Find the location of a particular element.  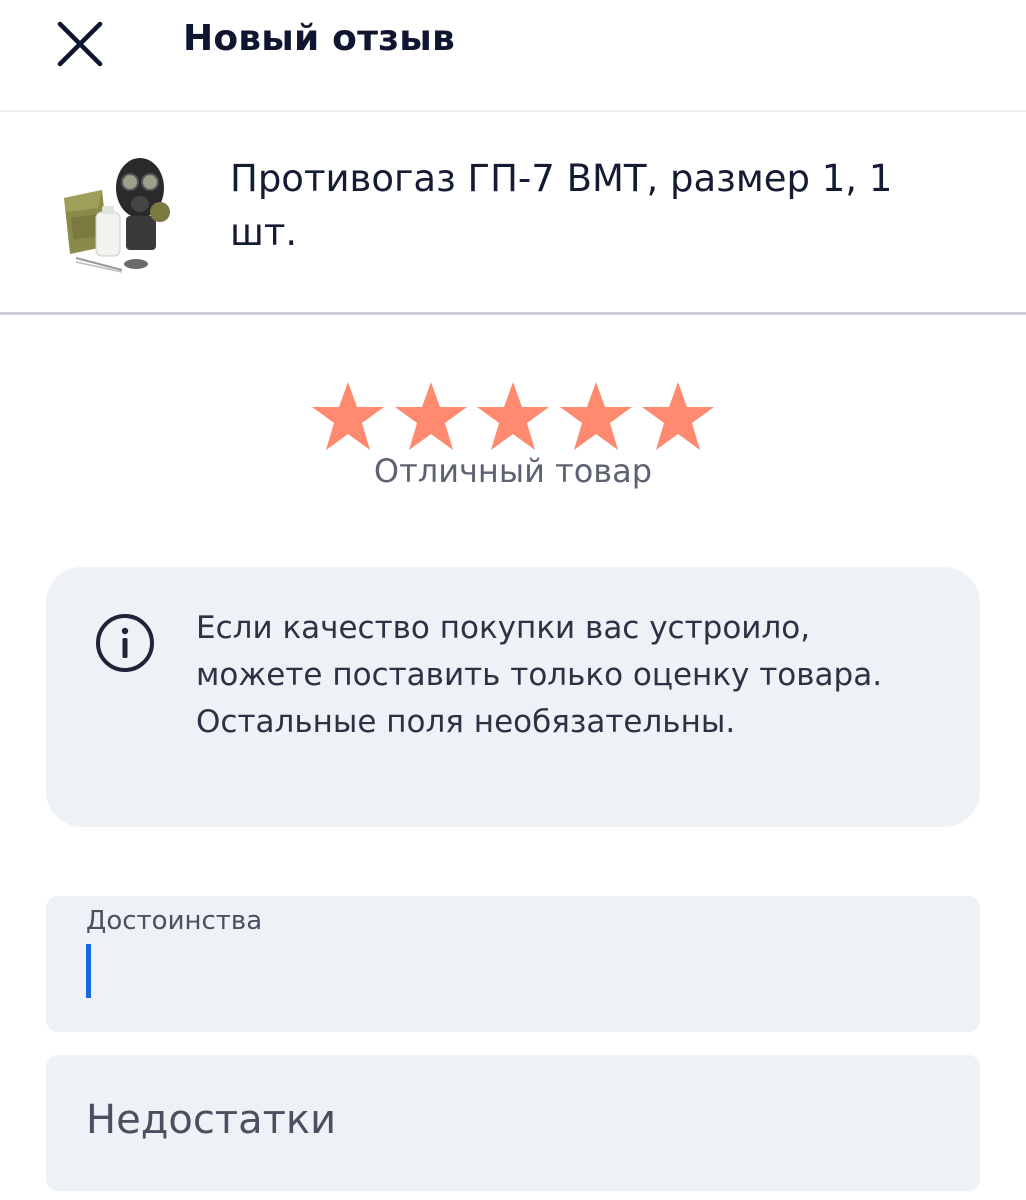

product-name: Противогаз ГП-7 ВМТ, размер 1, 1 шт. is located at coordinates (561, 205).